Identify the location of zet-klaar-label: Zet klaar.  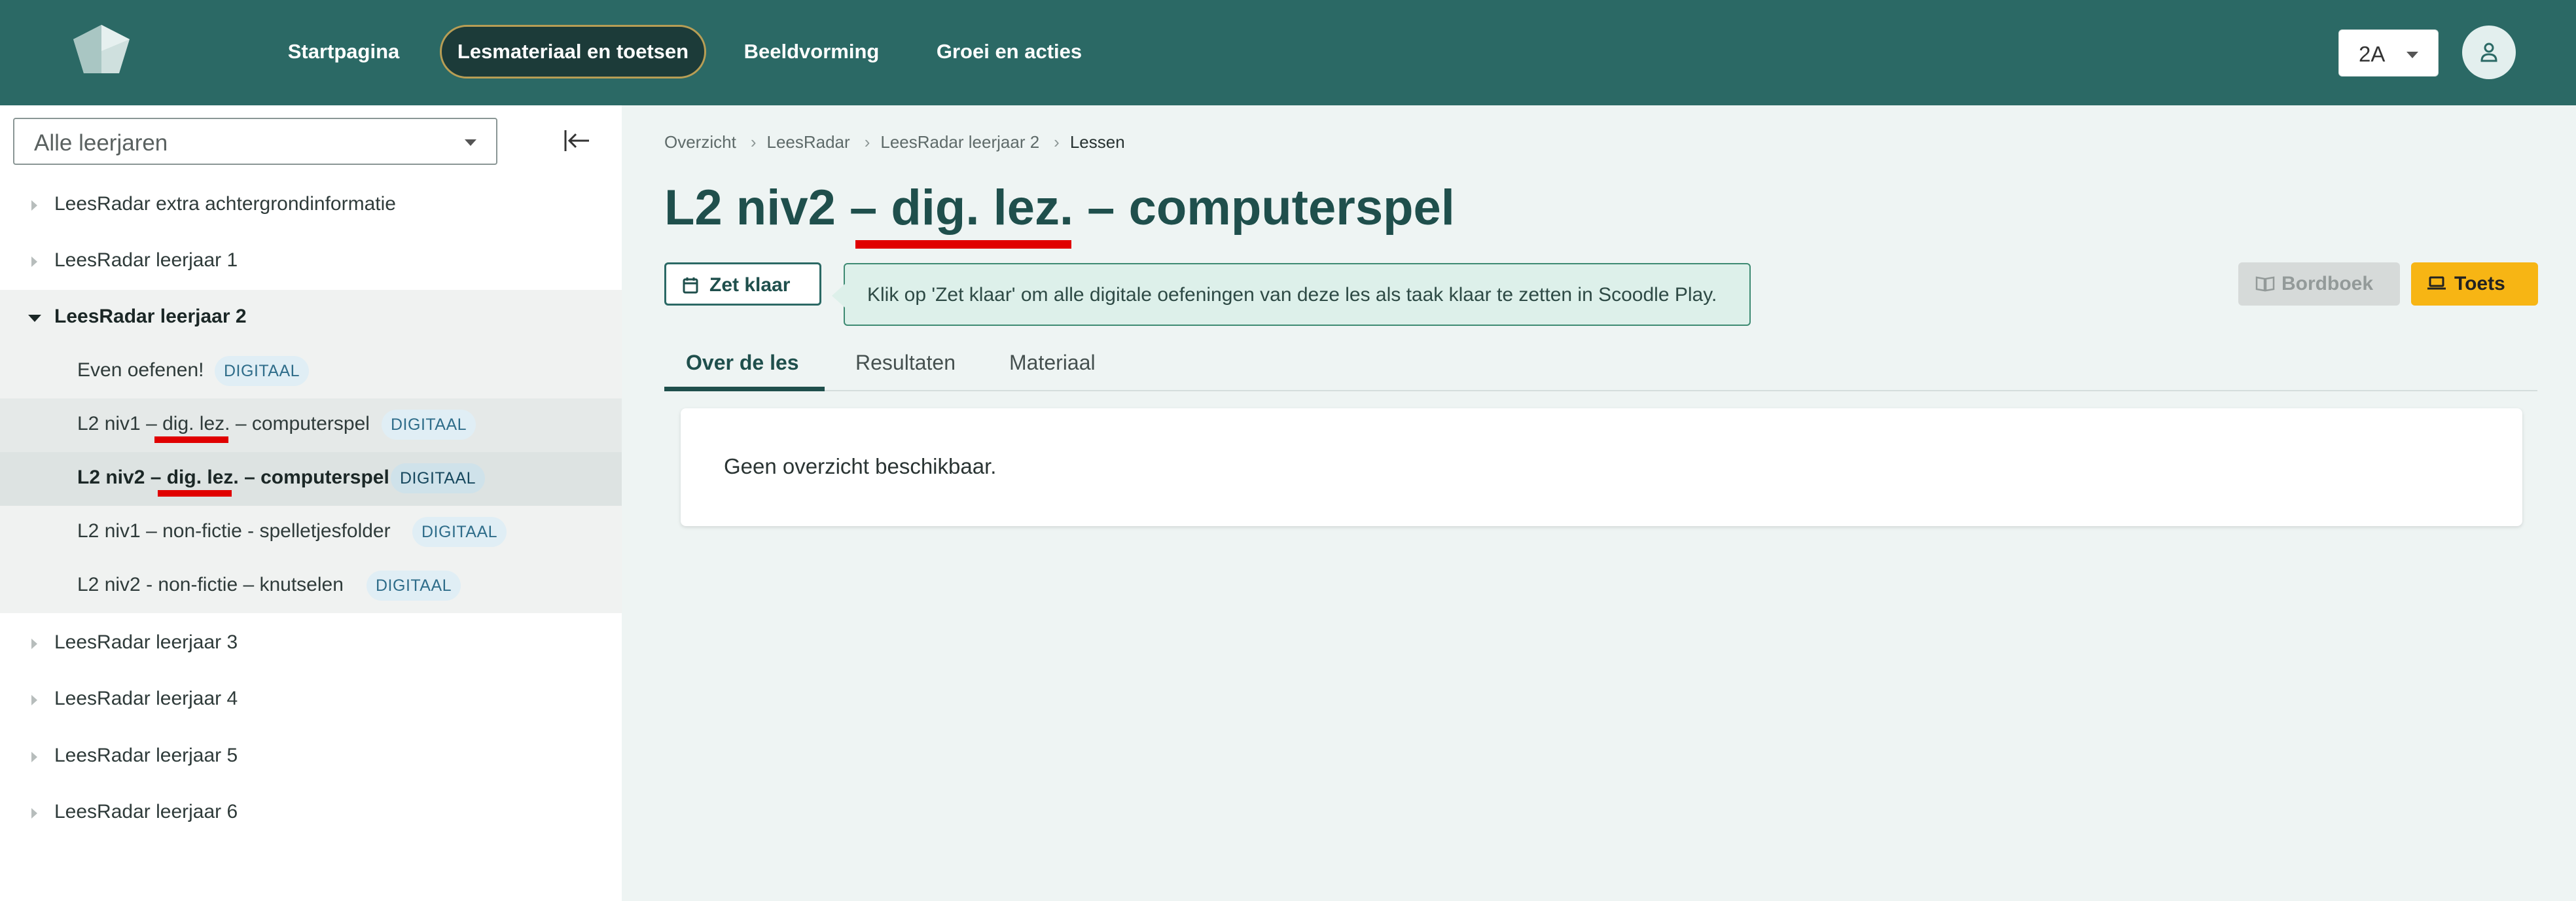
(750, 285).